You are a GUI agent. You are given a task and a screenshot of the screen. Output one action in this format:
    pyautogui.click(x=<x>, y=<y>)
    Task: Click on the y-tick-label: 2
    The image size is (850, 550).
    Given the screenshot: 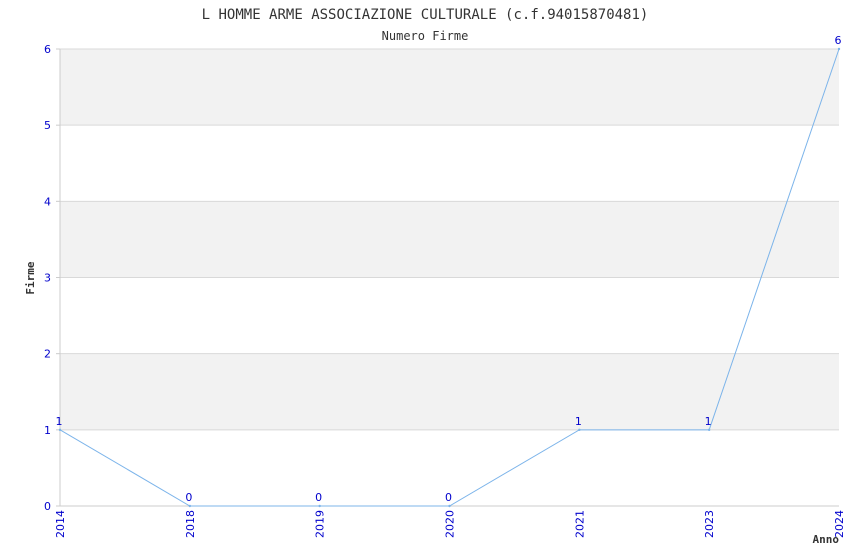 What is the action you would take?
    pyautogui.click(x=47, y=354)
    